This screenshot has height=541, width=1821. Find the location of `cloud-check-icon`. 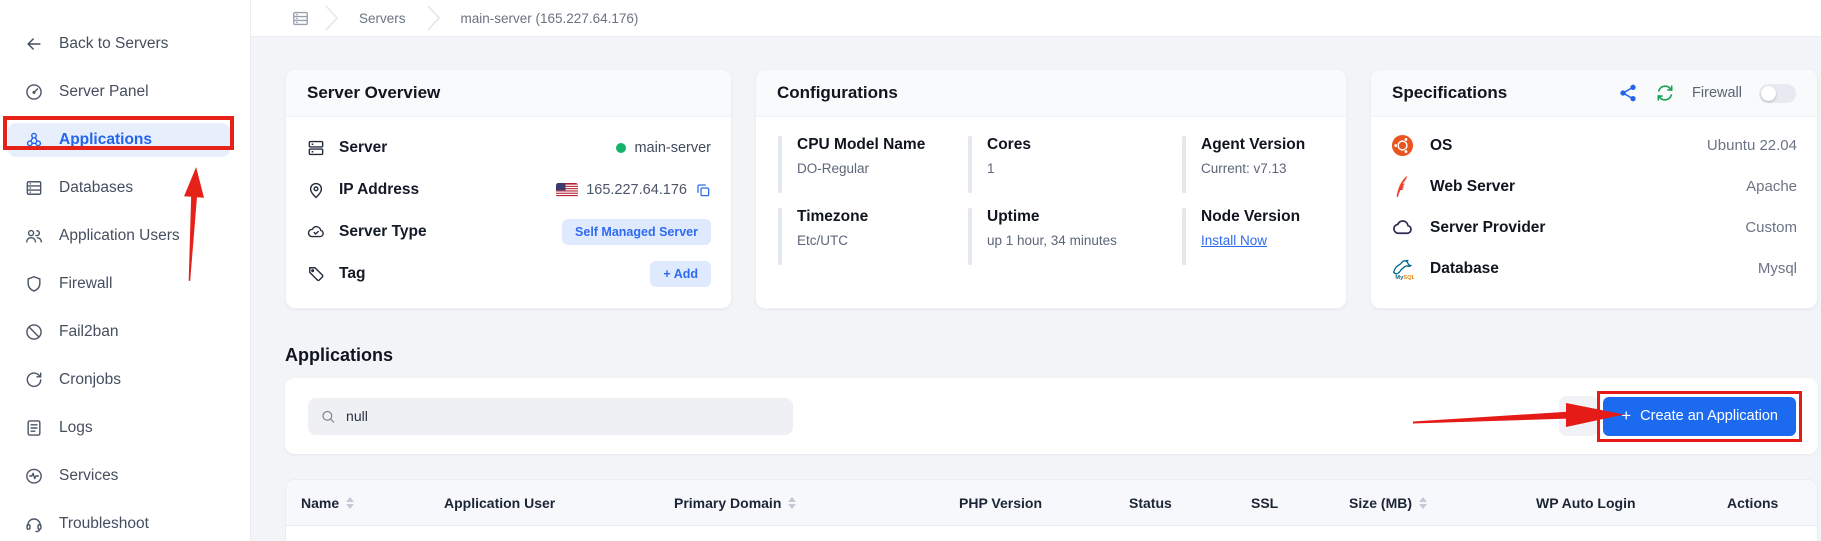

cloud-check-icon is located at coordinates (315, 231).